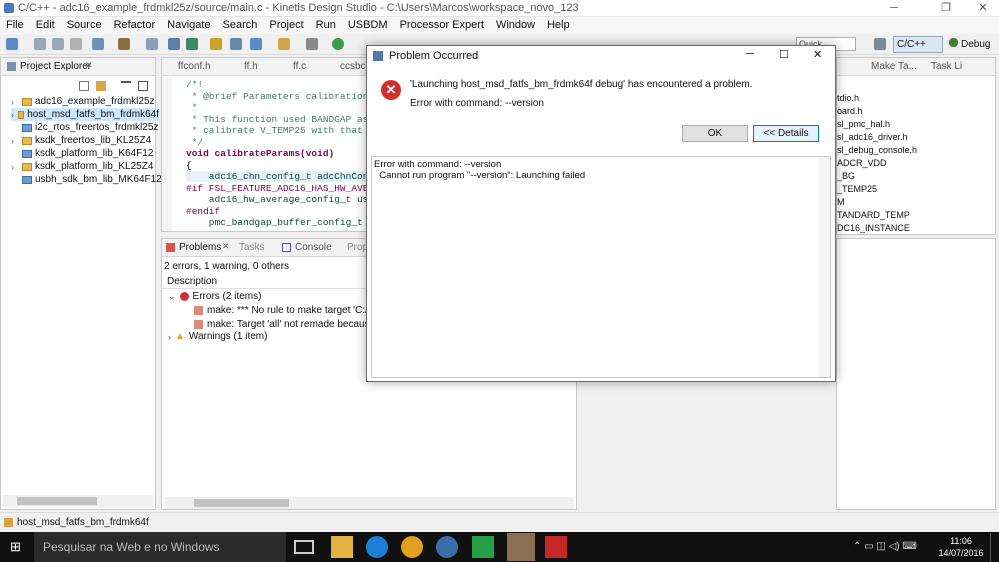 The width and height of the screenshot is (999, 562). What do you see at coordinates (143, 86) in the screenshot?
I see `maximize-icon` at bounding box center [143, 86].